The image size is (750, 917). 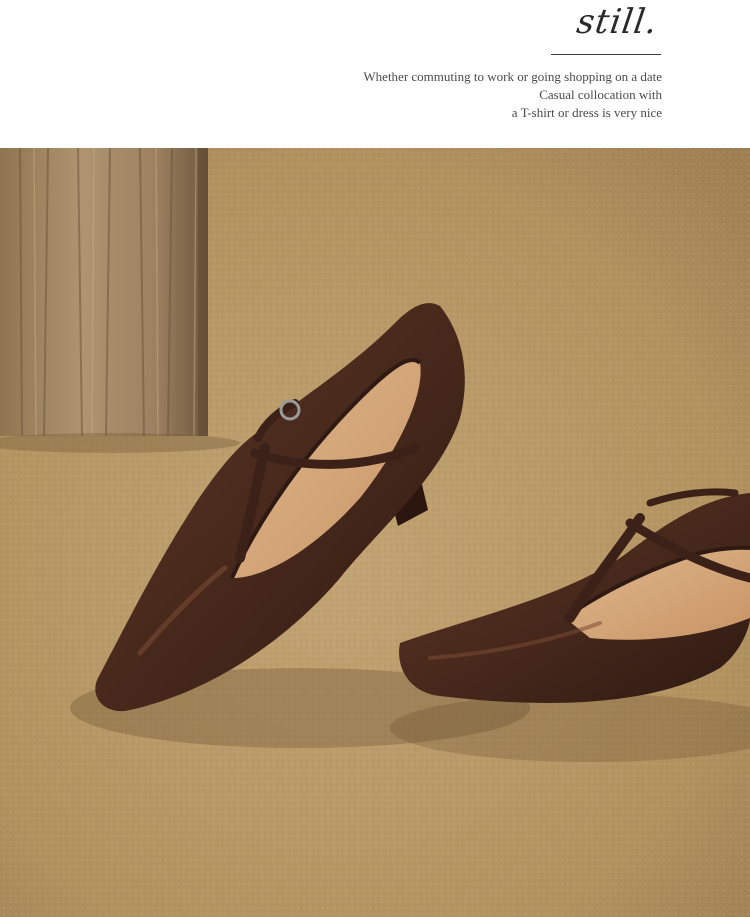 I want to click on caption-line-2: Casual collocation with, so click(x=600, y=94).